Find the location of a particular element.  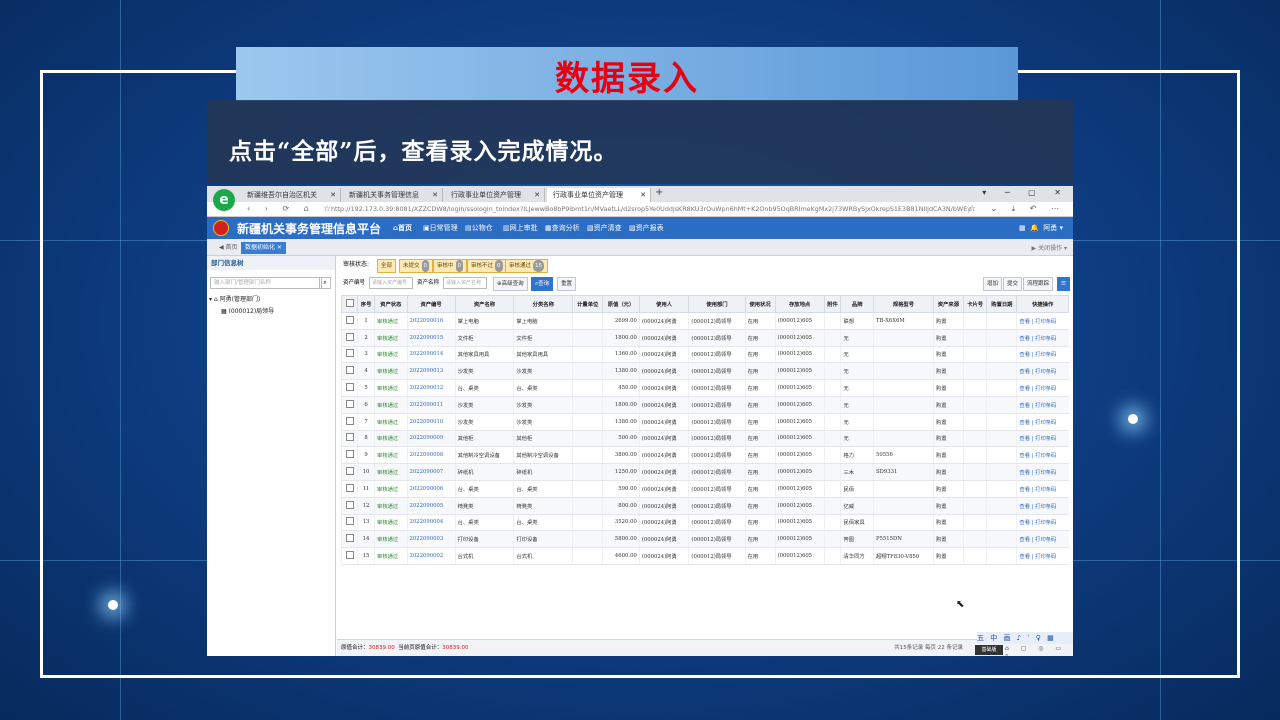

column-header: 品牌 is located at coordinates (857, 304).